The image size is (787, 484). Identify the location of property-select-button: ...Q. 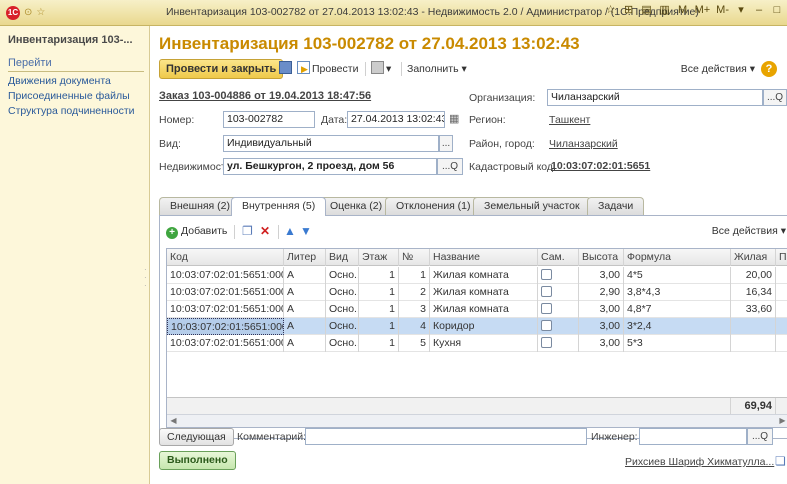
(450, 166).